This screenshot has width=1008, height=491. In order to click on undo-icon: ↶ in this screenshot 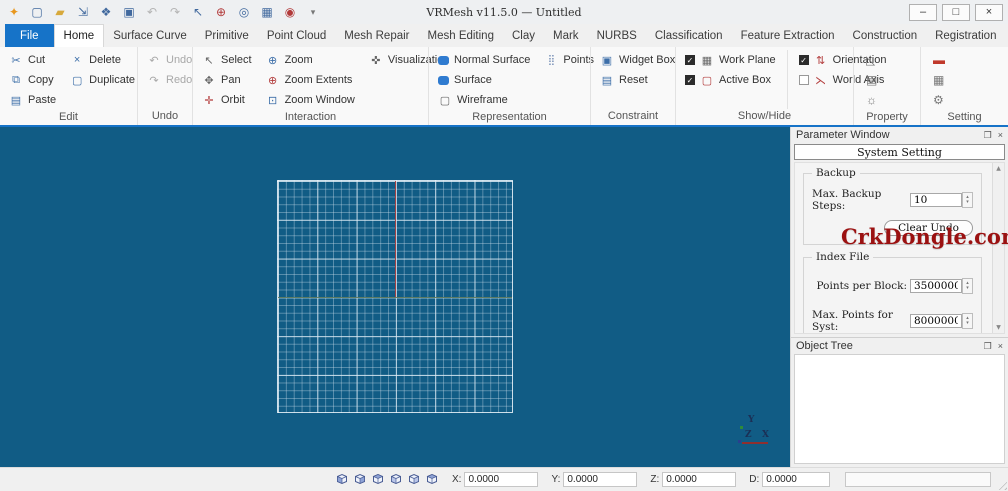, I will do `click(152, 12)`.